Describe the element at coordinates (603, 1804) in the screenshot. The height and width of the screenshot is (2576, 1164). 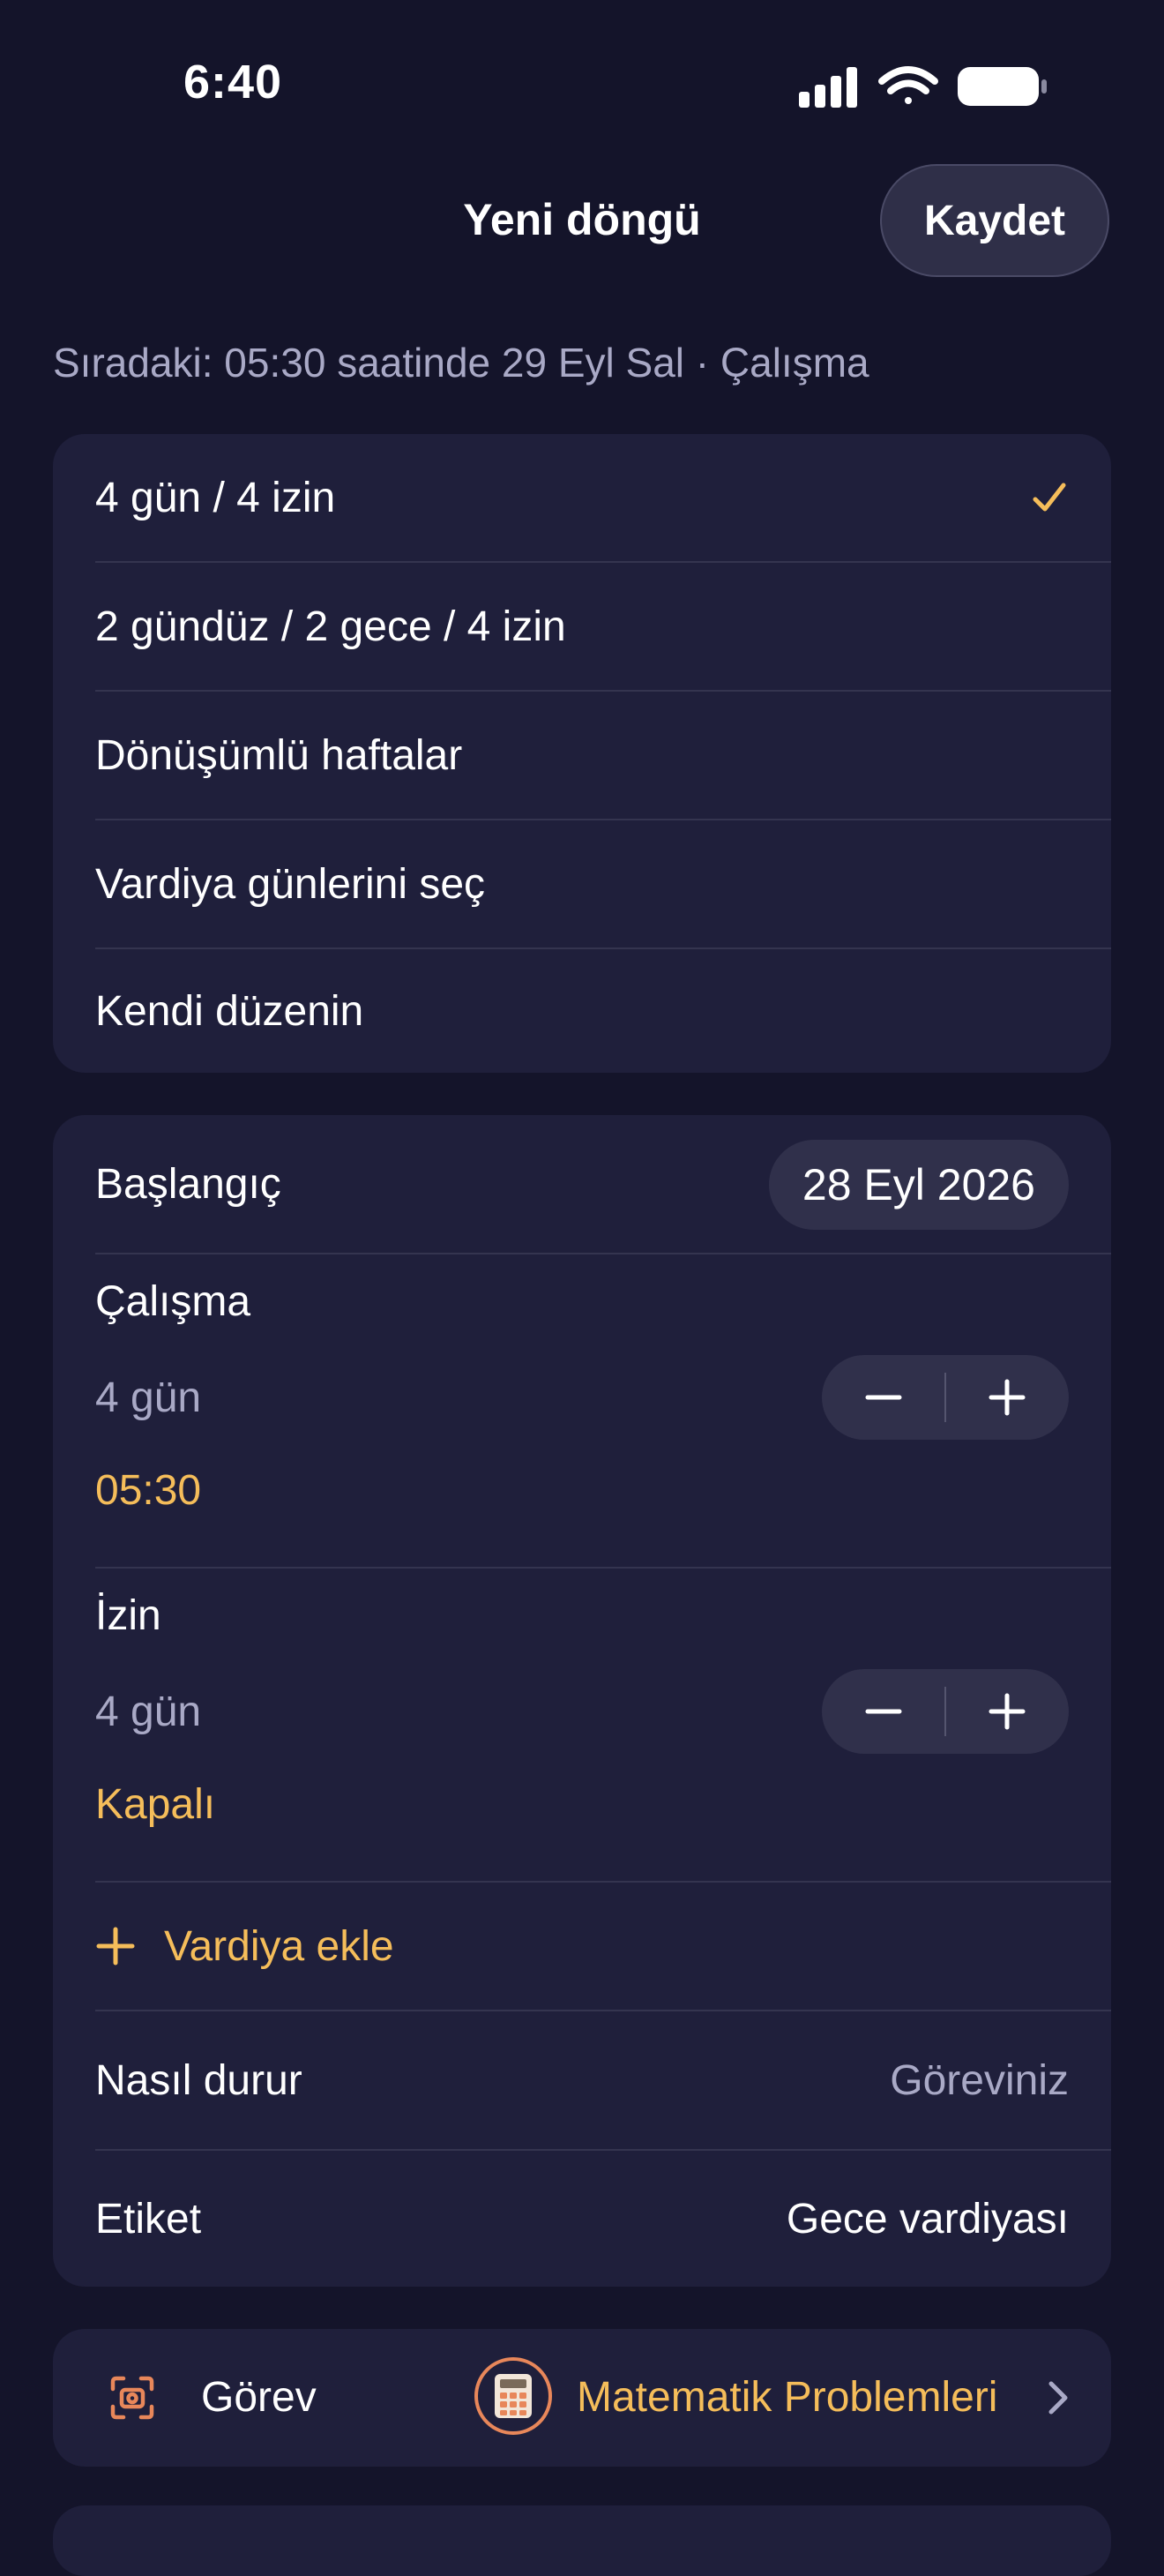
I see `off-alarm-row: Kapalı` at that location.